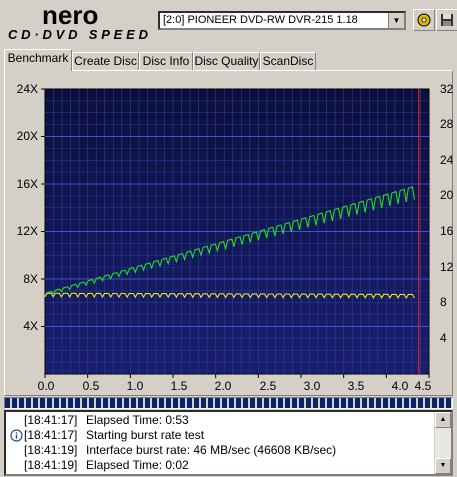 The image size is (457, 477). What do you see at coordinates (260, 20) in the screenshot?
I see `drive-select-value: [2:0] PIONEER DVD-RW DVR-215 1.18` at bounding box center [260, 20].